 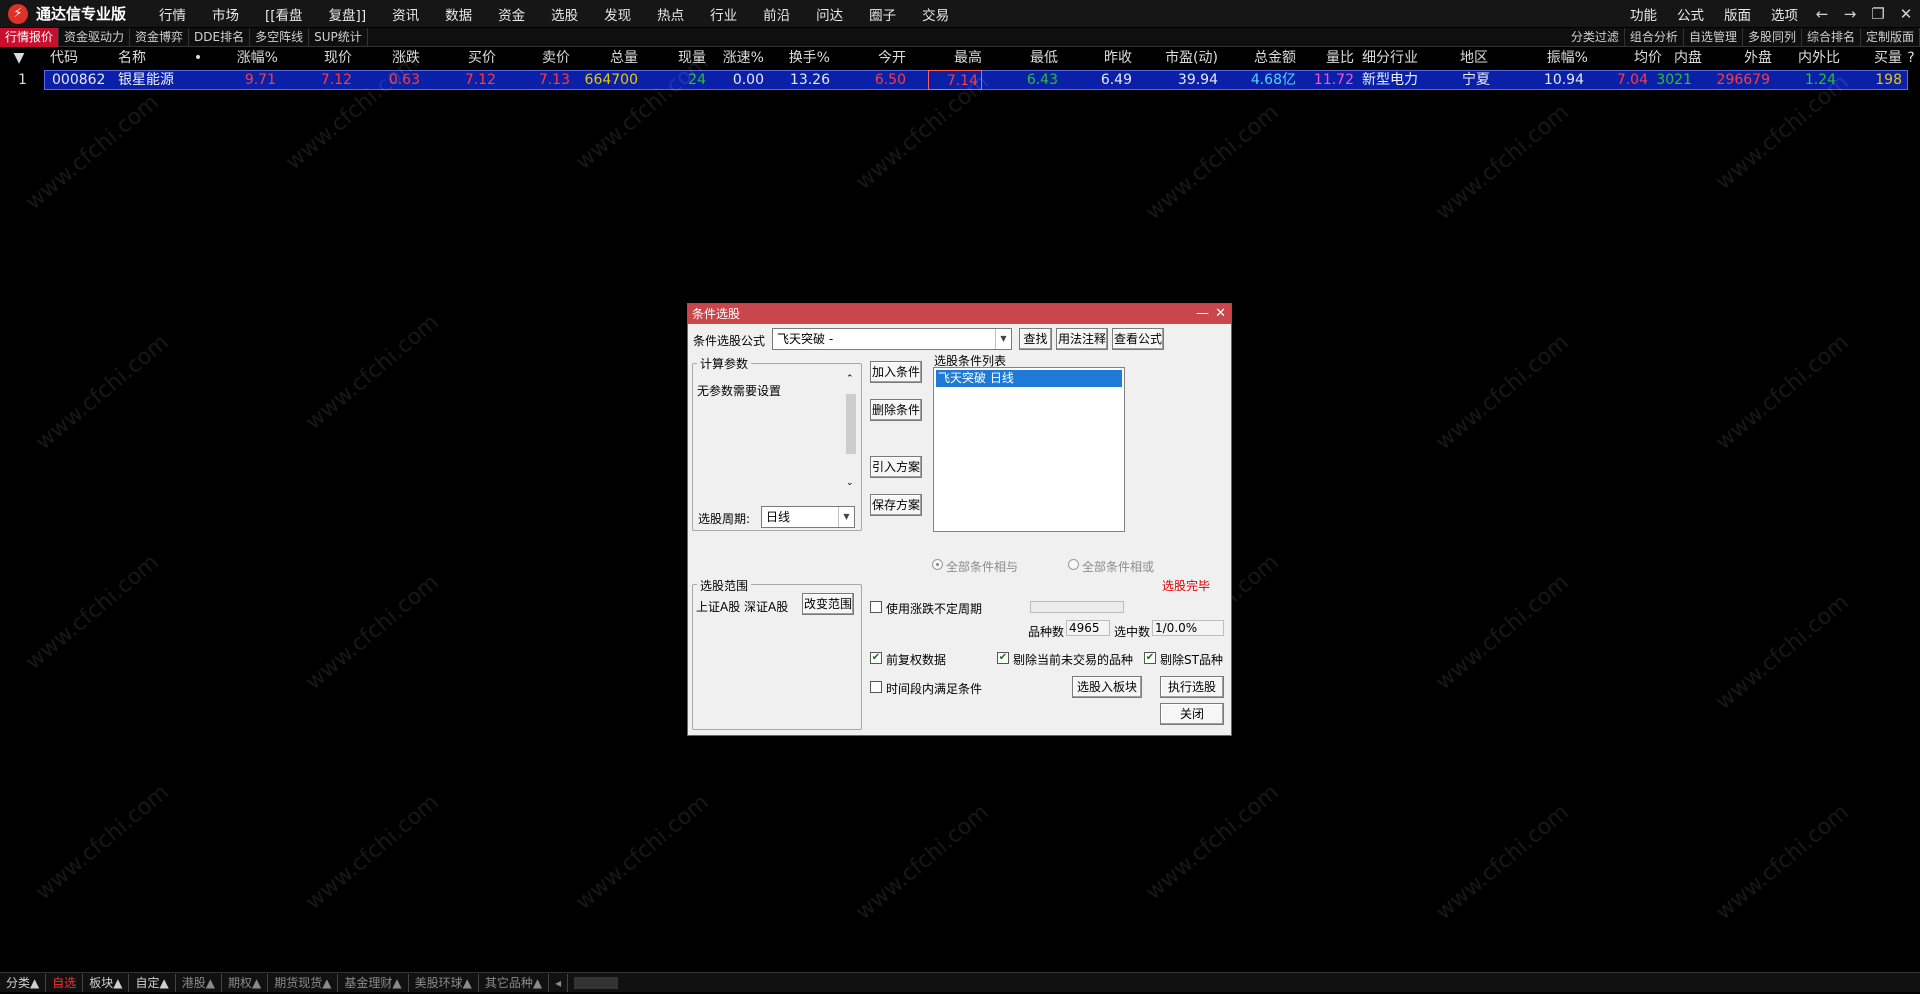 What do you see at coordinates (723, 14) in the screenshot?
I see `menu-industry: 行业` at bounding box center [723, 14].